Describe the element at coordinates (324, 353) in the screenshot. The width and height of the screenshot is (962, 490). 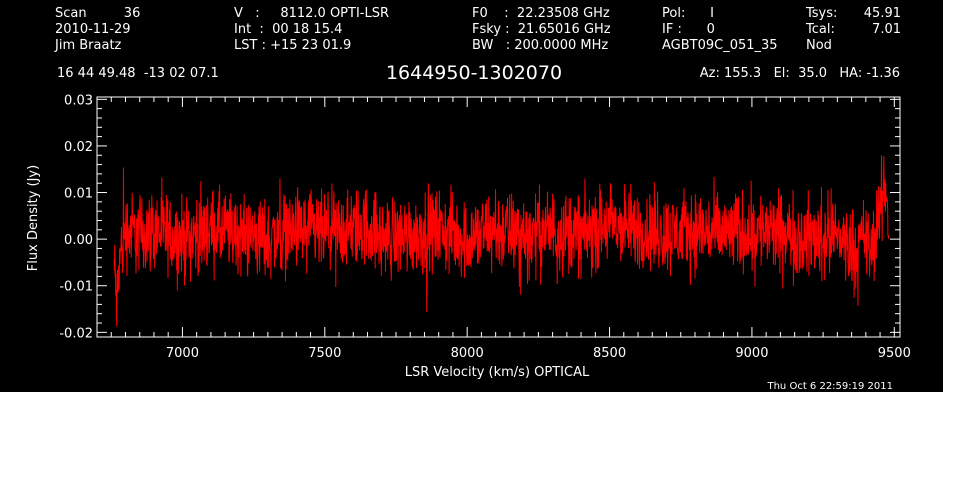
I see `x-tick-label: 7500` at that location.